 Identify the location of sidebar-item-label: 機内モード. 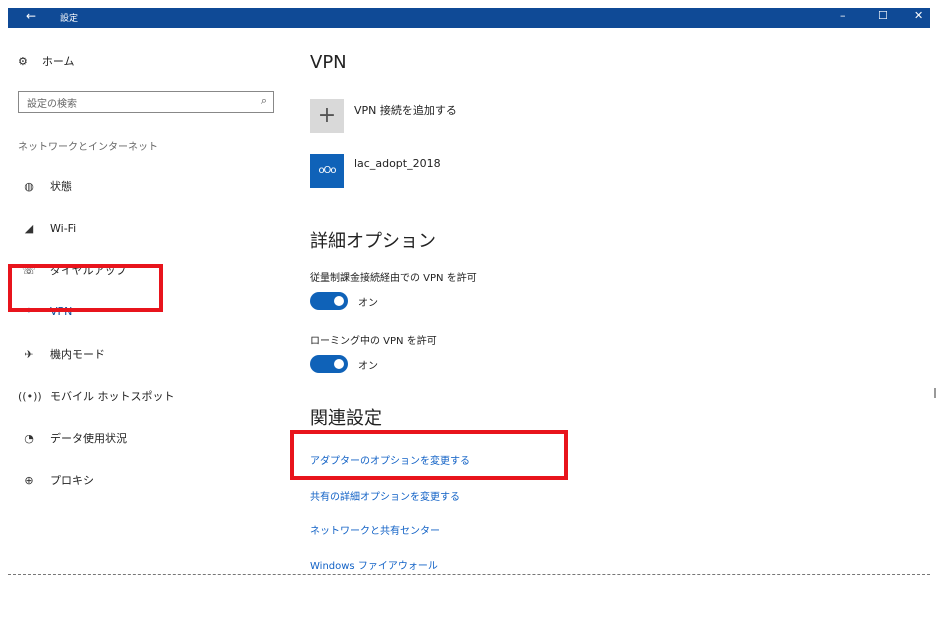
(77, 354).